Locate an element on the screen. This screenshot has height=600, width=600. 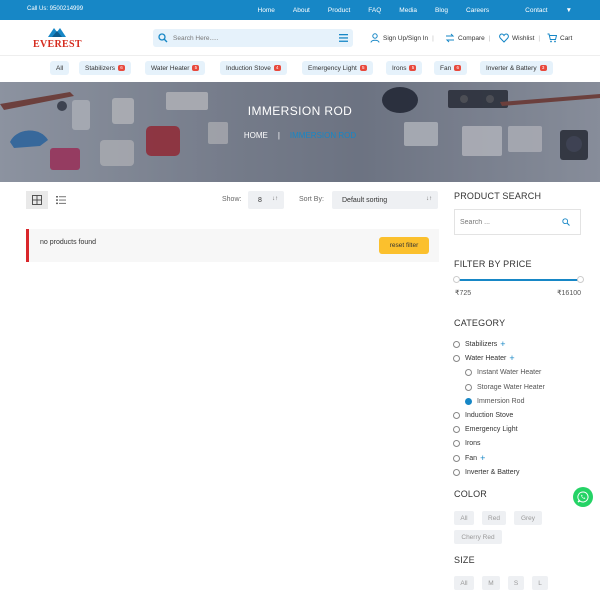
pill-label: Fan is located at coordinates (446, 68).